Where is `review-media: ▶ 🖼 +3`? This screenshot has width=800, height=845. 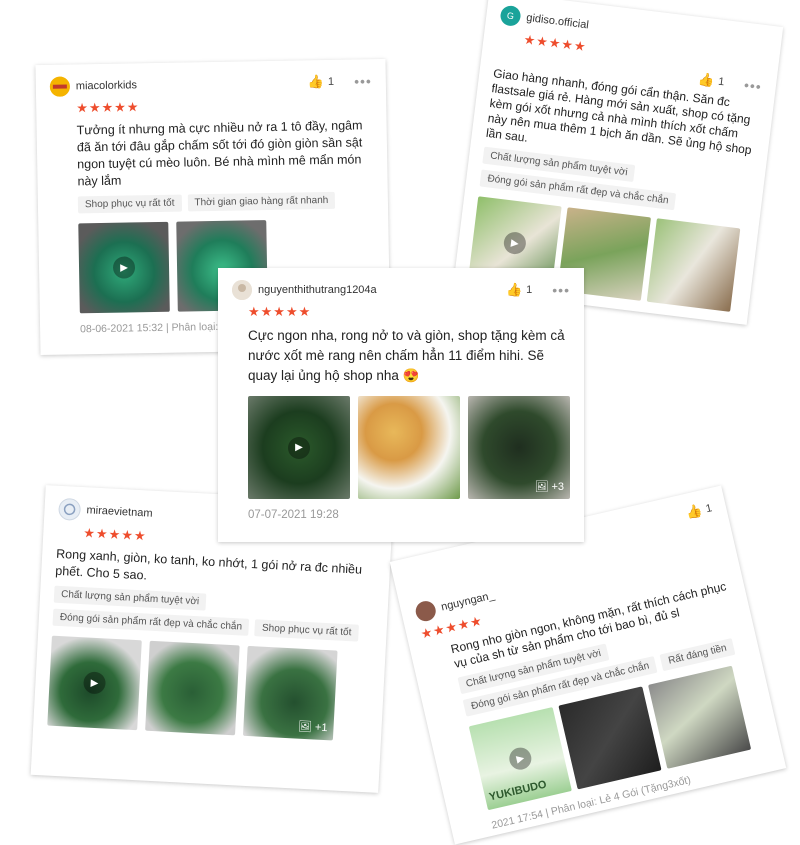 review-media: ▶ 🖼 +3 is located at coordinates (409, 447).